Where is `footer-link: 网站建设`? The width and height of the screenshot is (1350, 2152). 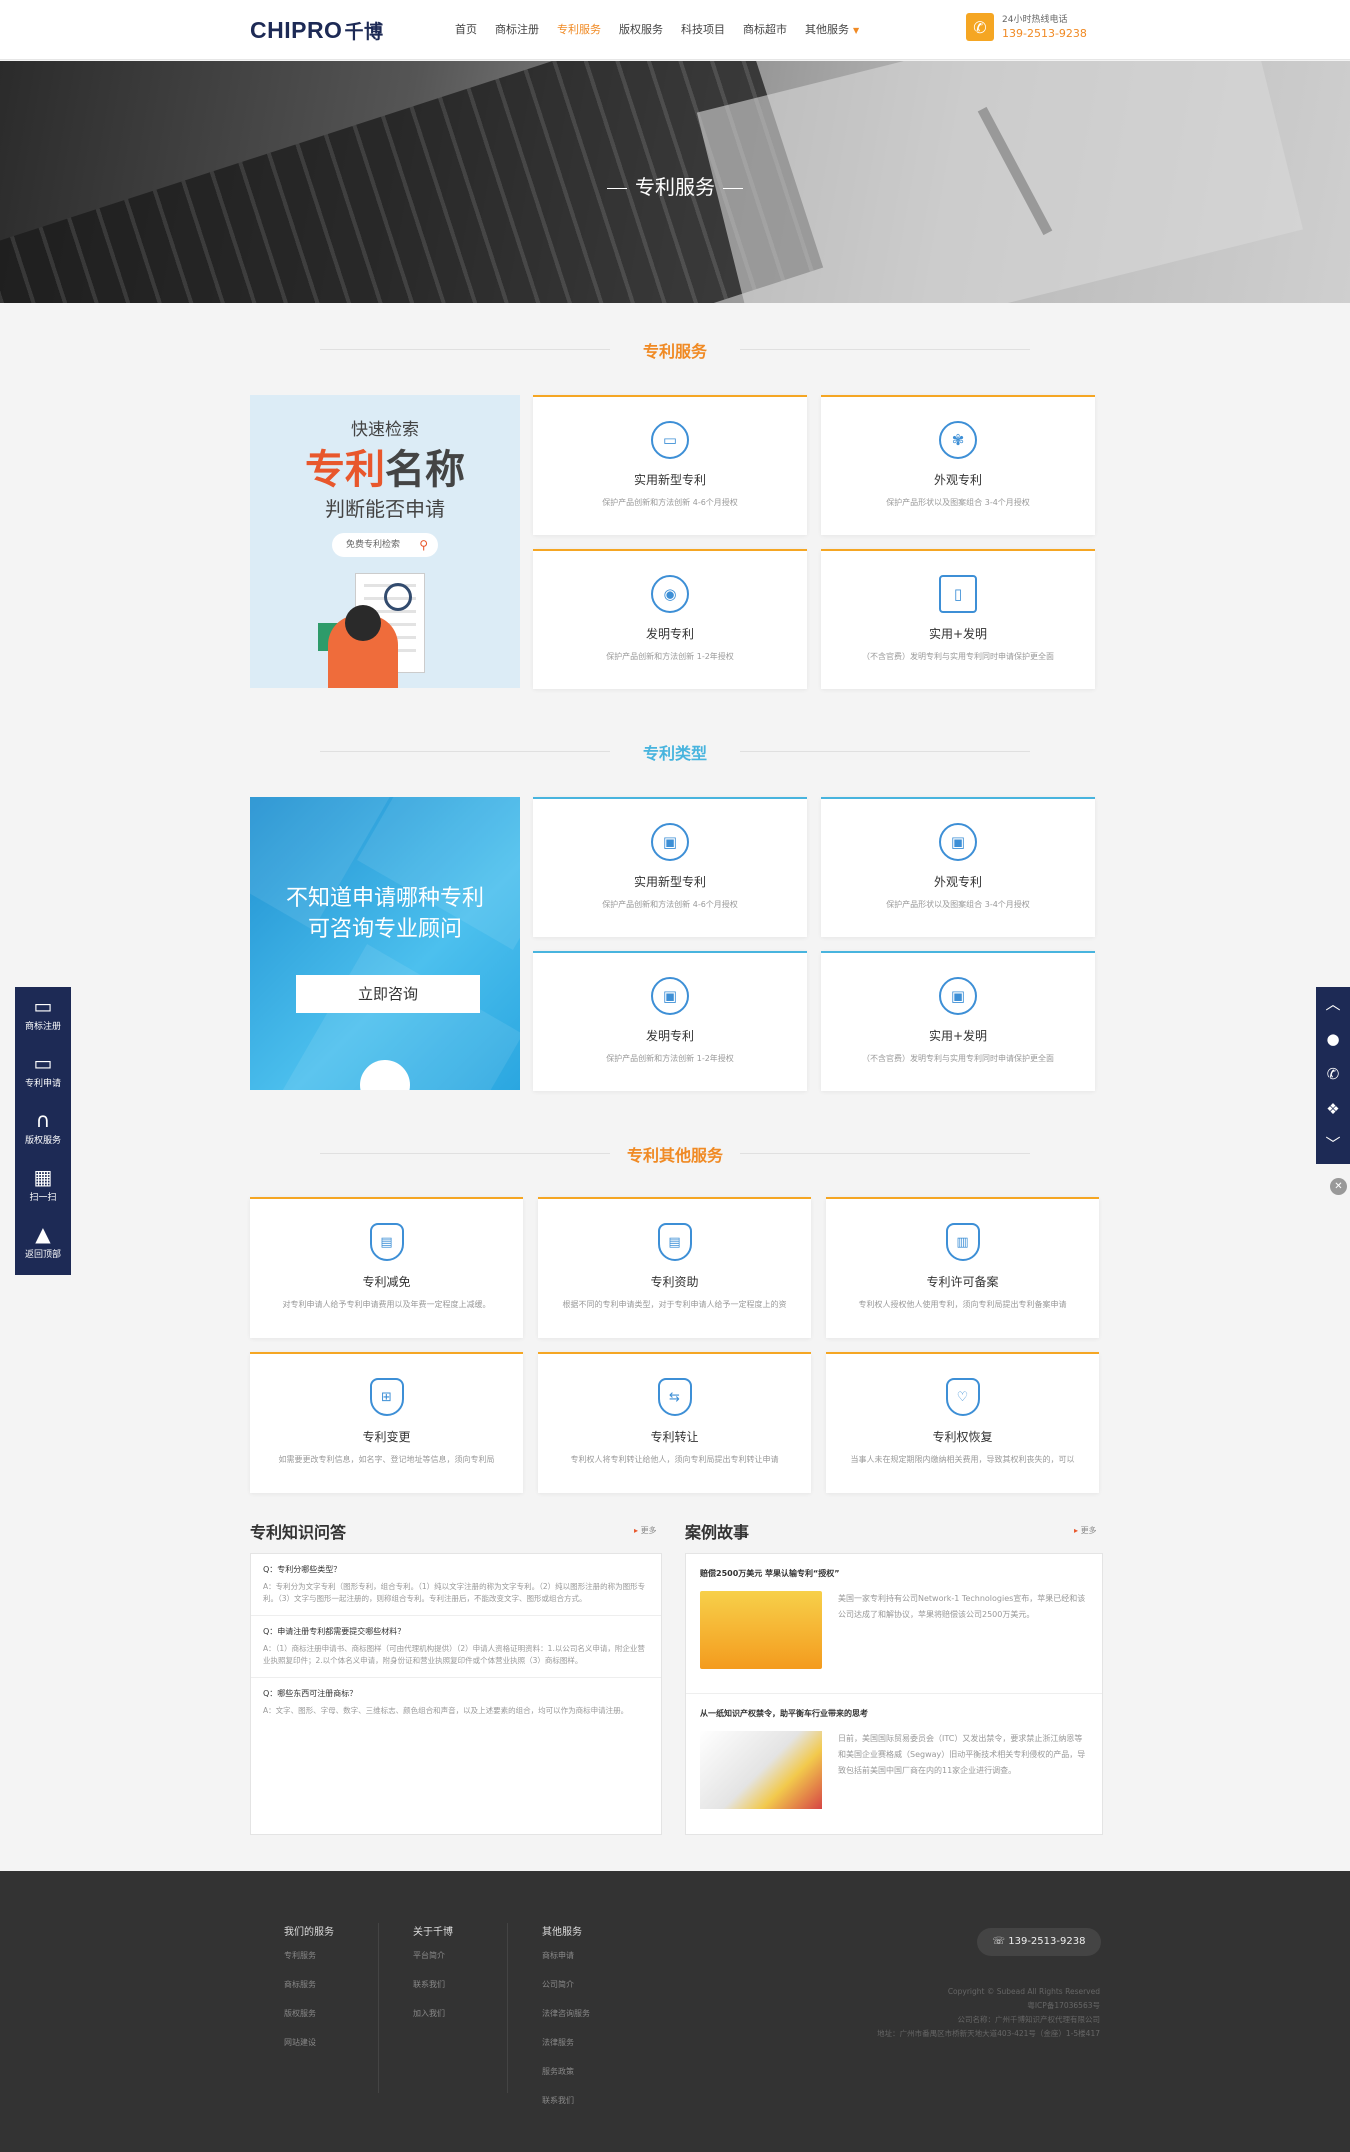
footer-link: 网站建设 is located at coordinates (309, 2051).